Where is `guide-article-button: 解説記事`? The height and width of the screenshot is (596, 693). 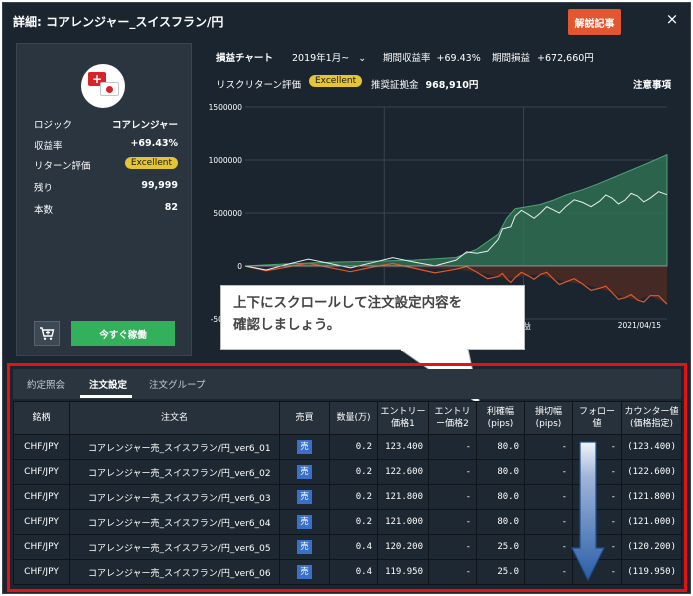 guide-article-button: 解説記事 is located at coordinates (594, 22).